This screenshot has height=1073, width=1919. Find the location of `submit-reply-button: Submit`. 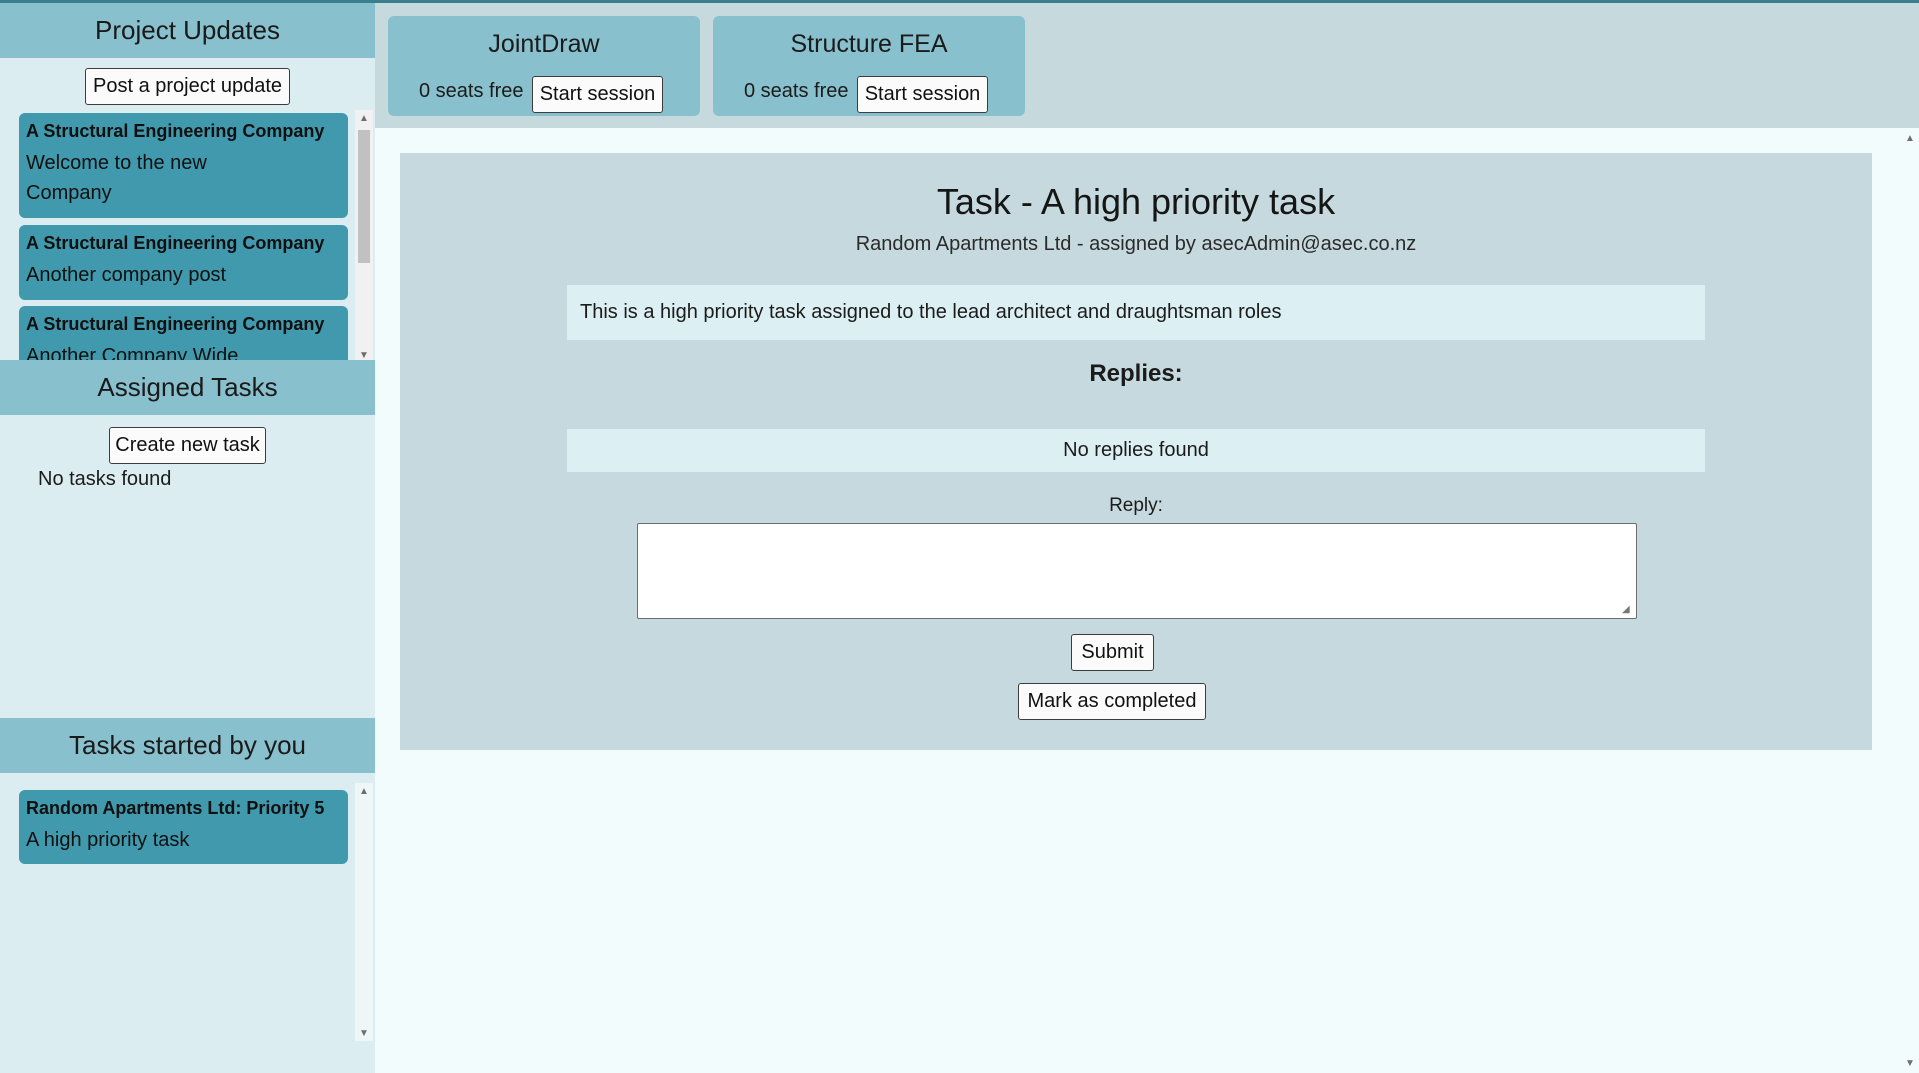

submit-reply-button: Submit is located at coordinates (1112, 652).